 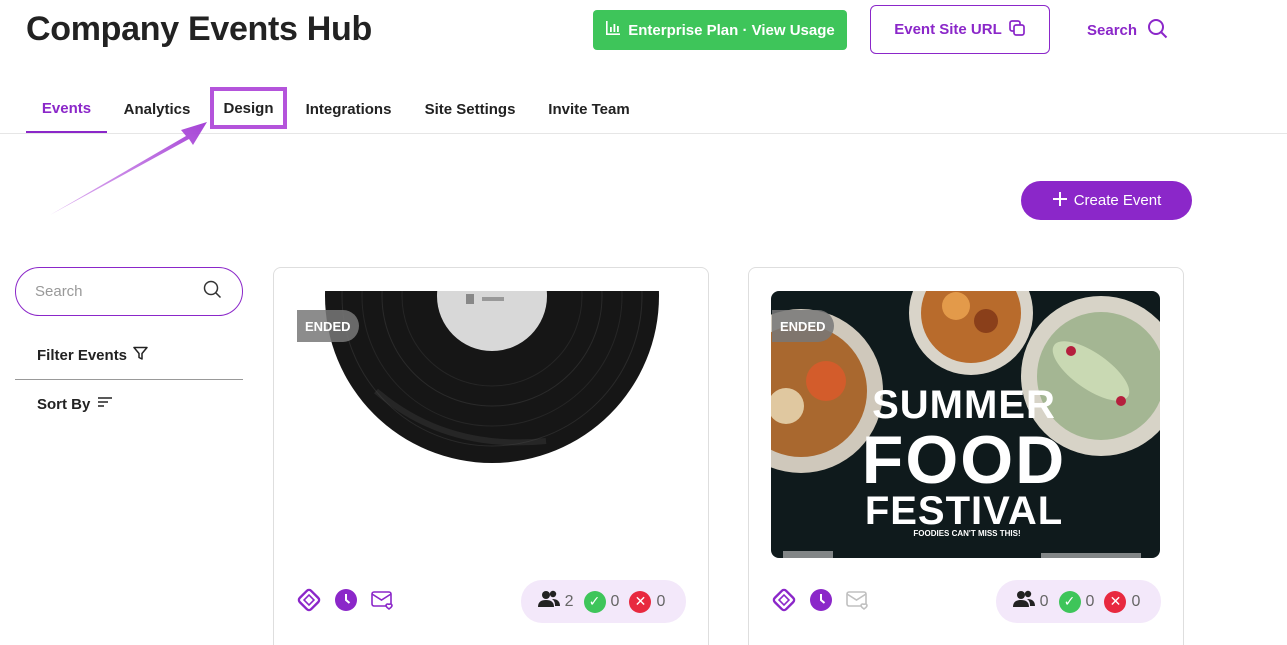 I want to click on enterprise-plan-label: Enterprise Plan · View Usage, so click(x=731, y=30).